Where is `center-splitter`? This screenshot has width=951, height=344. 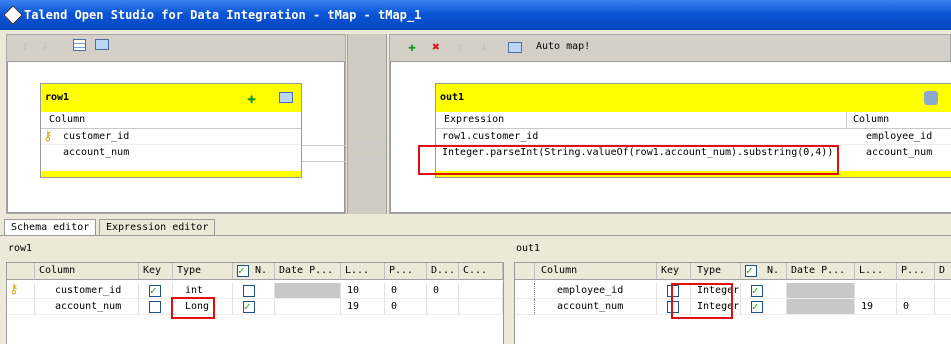 center-splitter is located at coordinates (367, 124).